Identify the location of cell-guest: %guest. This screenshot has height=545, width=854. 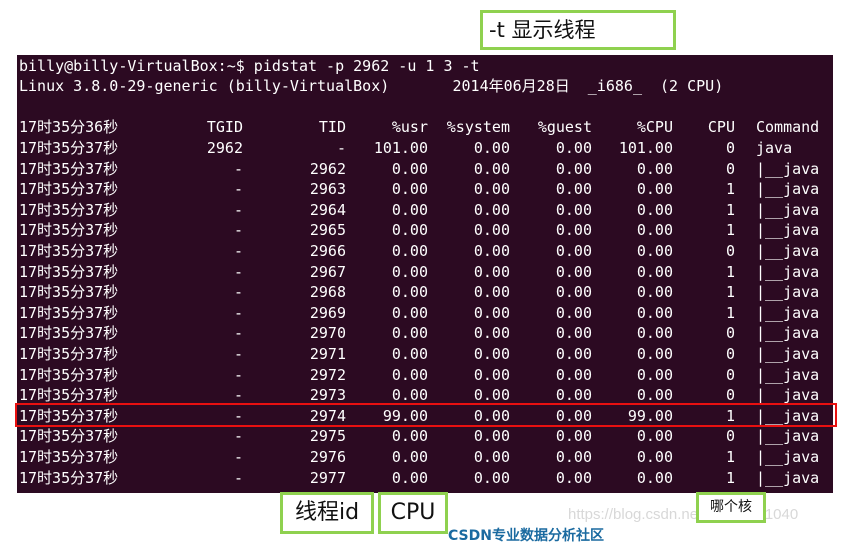
(564, 127).